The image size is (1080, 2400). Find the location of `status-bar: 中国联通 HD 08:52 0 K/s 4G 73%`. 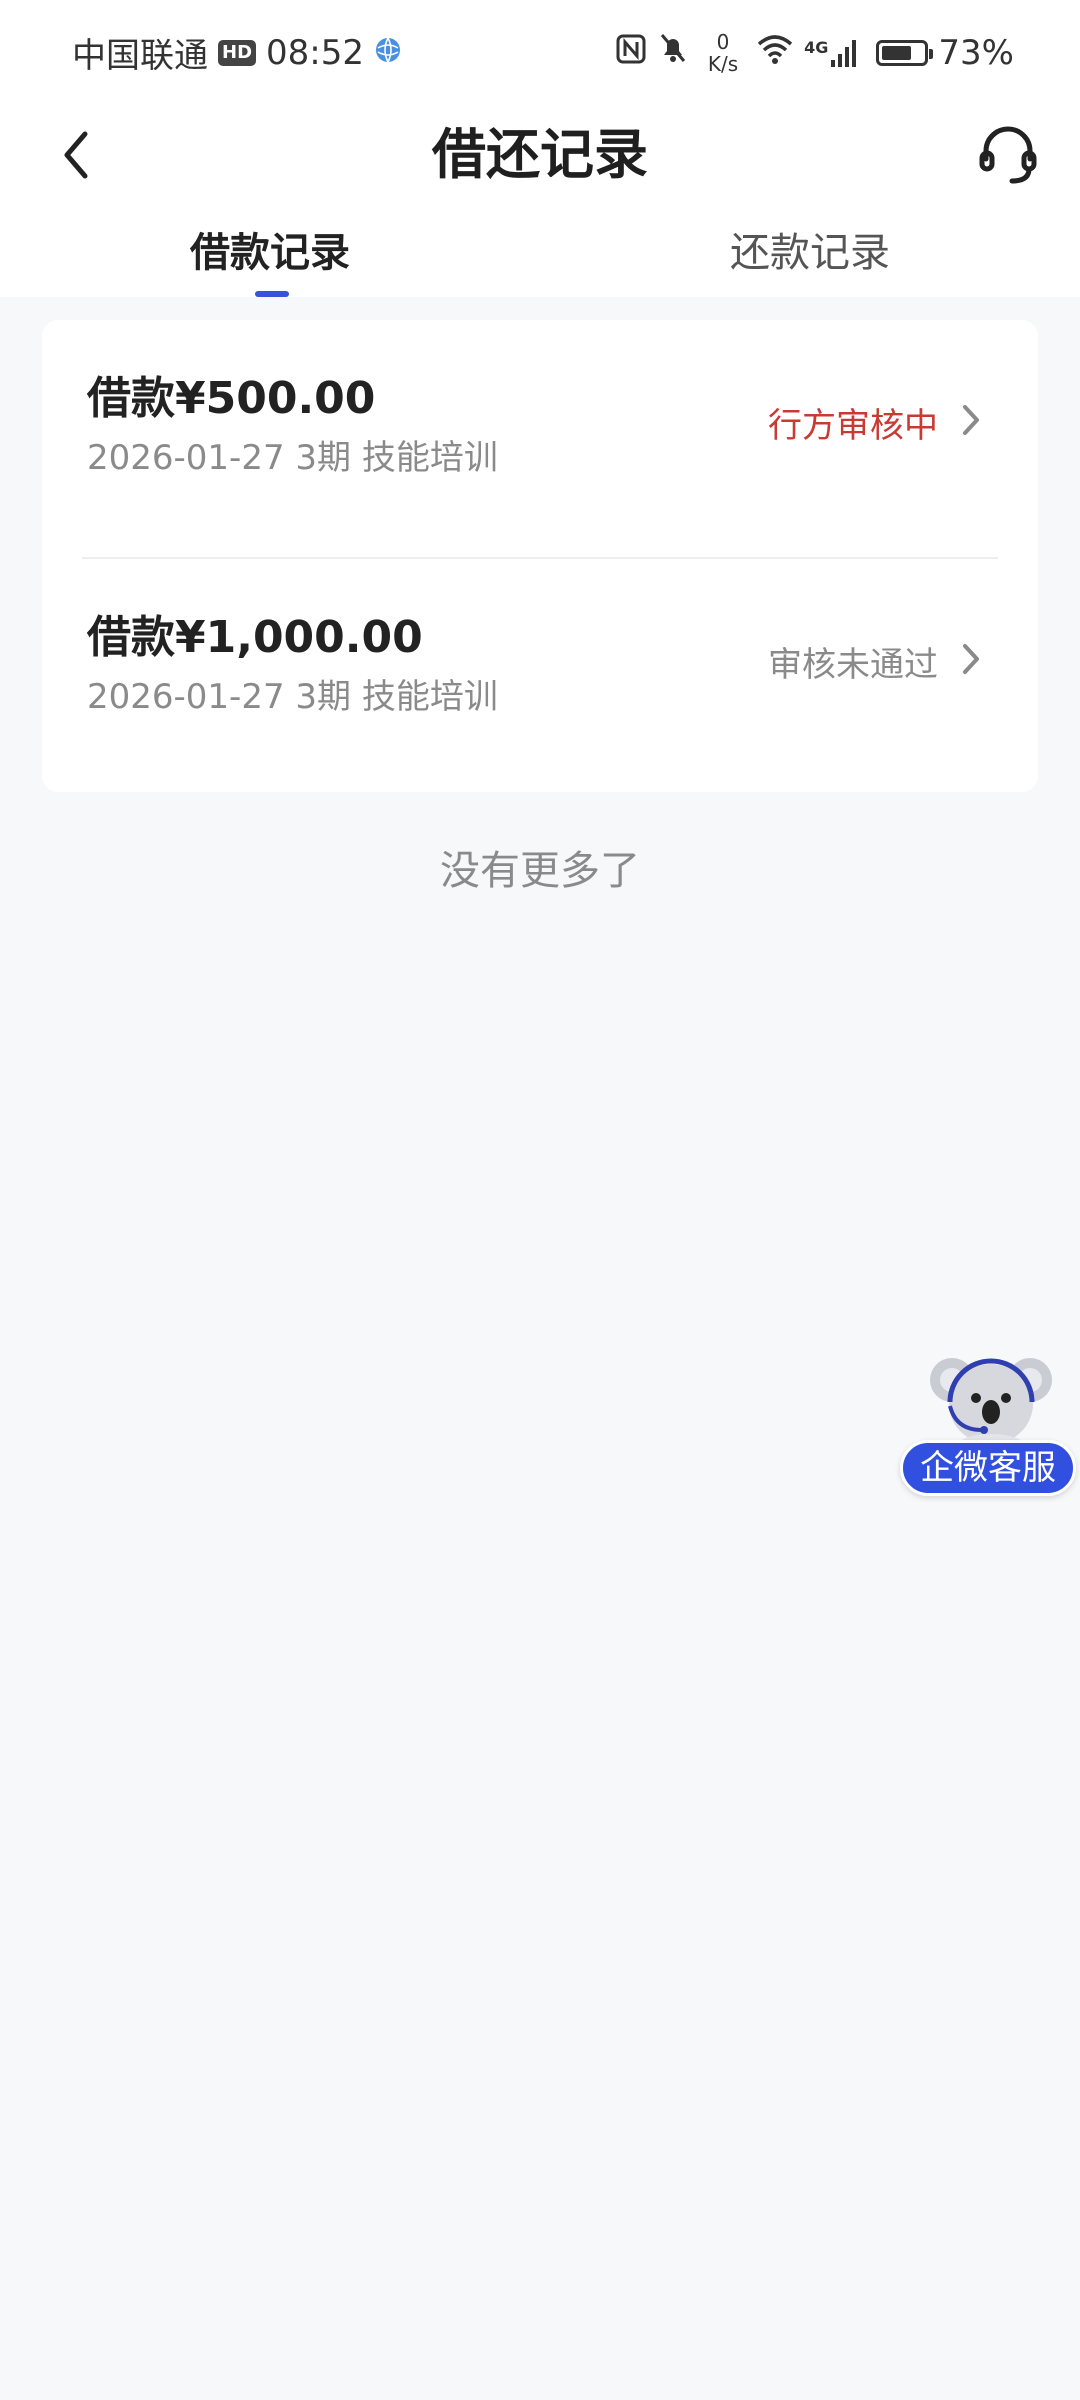

status-bar: 中国联通 HD 08:52 0 K/s 4G 73% is located at coordinates (540, 52).